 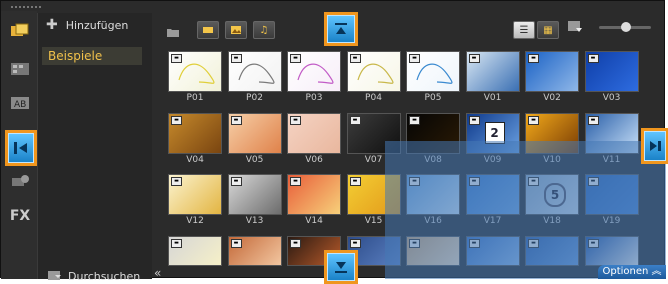 I want to click on thumbnail-caption: V04, so click(x=195, y=159).